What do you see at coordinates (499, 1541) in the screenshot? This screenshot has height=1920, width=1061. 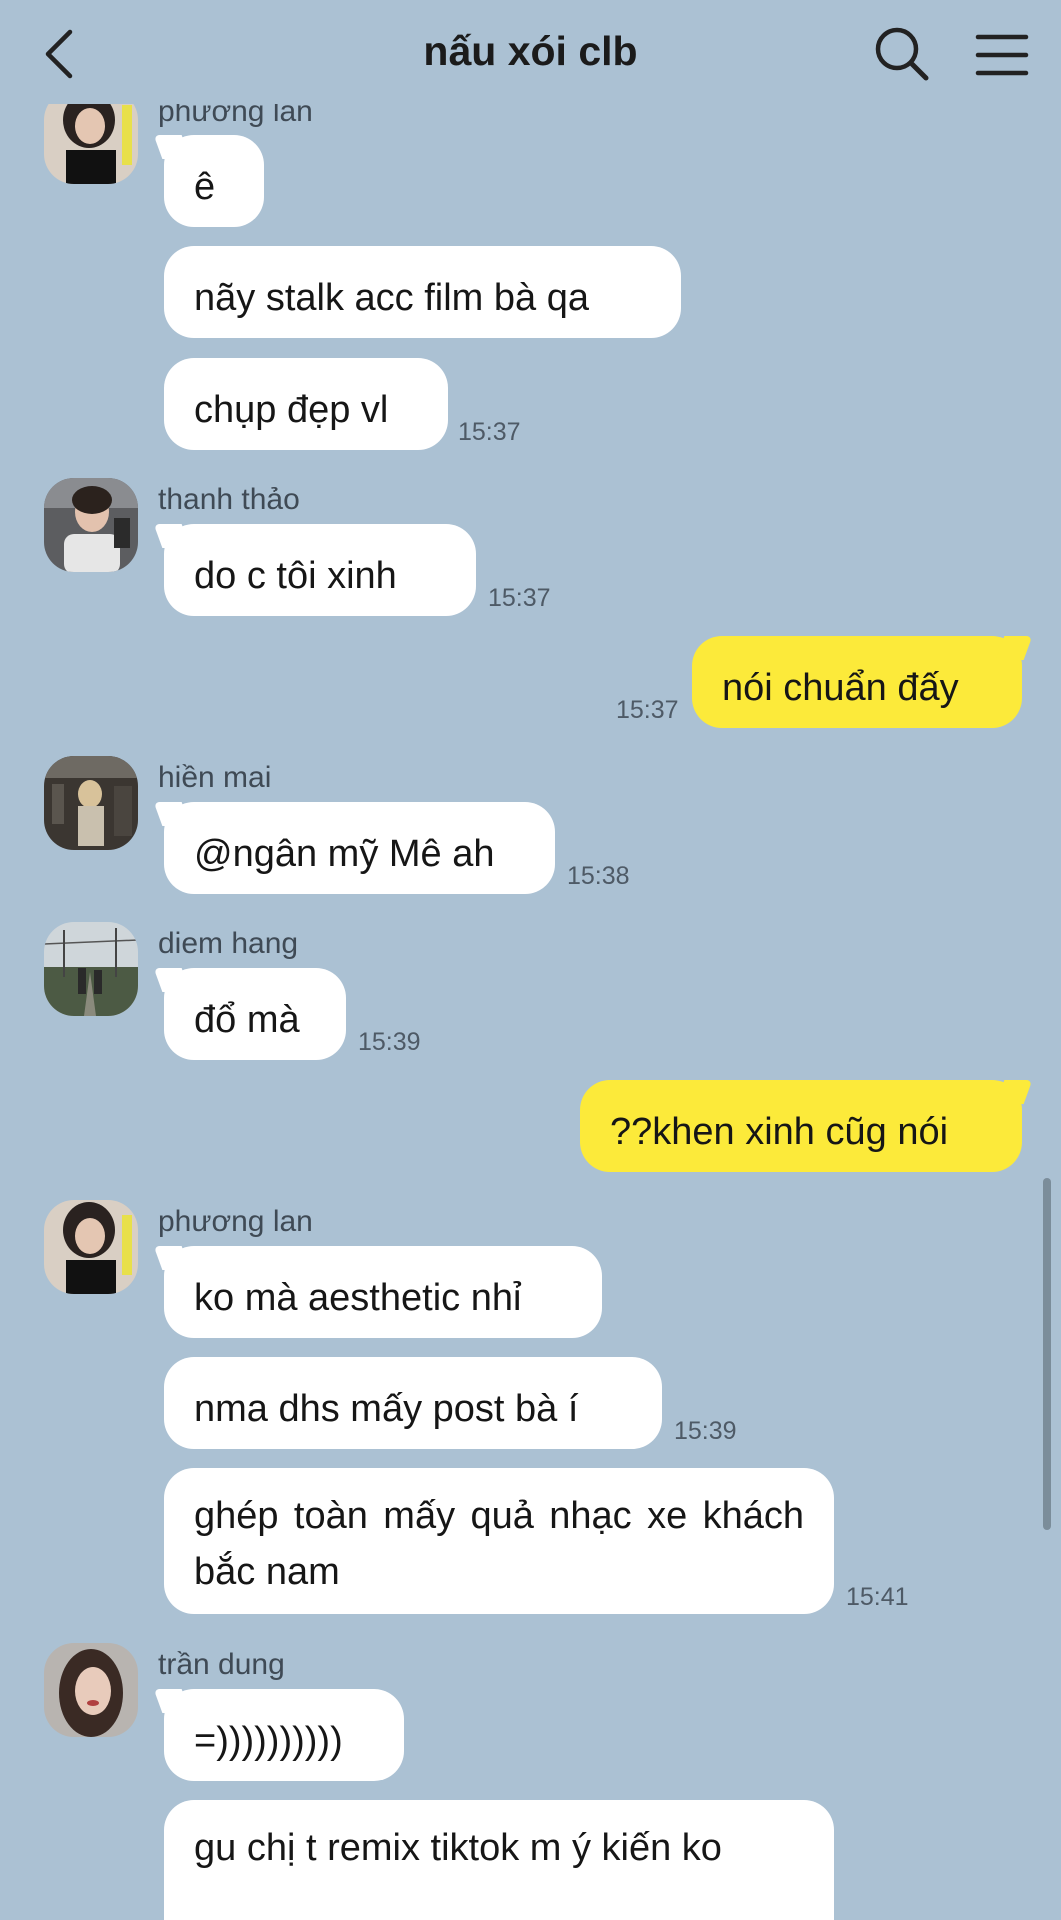 I see `message-bubble: ghép toàn mấy quả nhạc xe khách bắc nam` at bounding box center [499, 1541].